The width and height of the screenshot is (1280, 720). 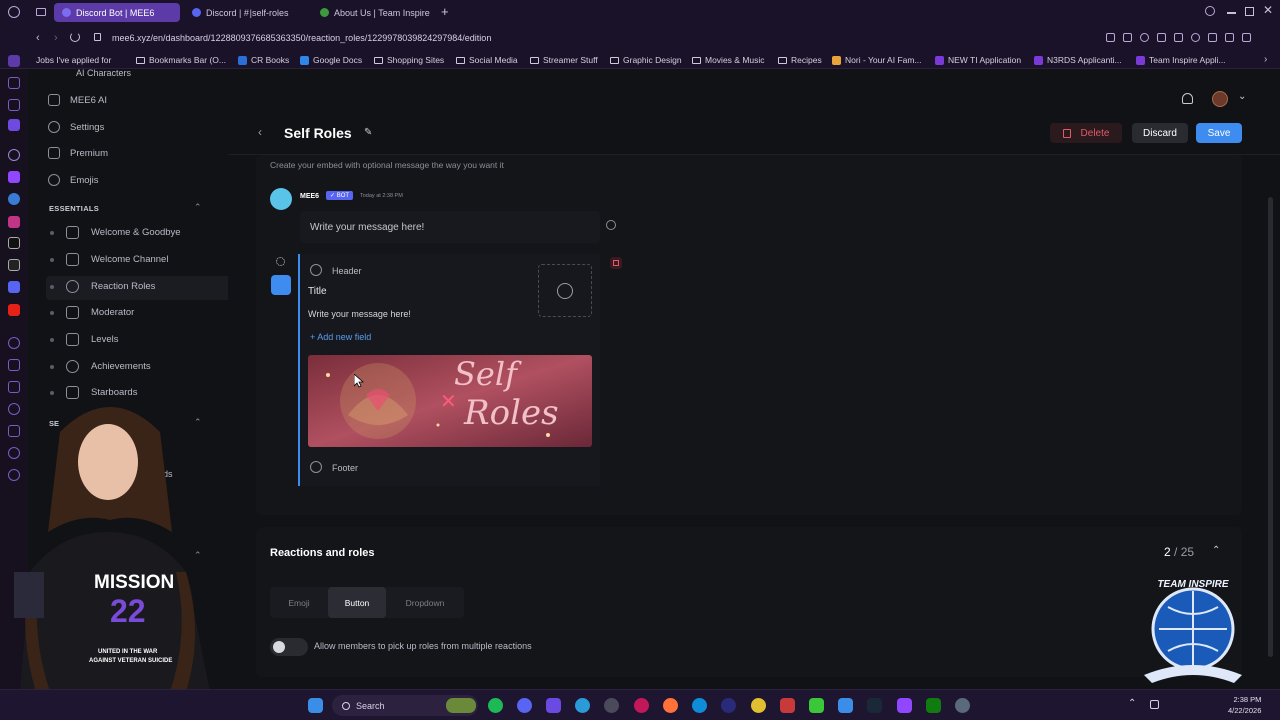 What do you see at coordinates (646, 60) in the screenshot?
I see `bookmark-item: Graphic Design` at bounding box center [646, 60].